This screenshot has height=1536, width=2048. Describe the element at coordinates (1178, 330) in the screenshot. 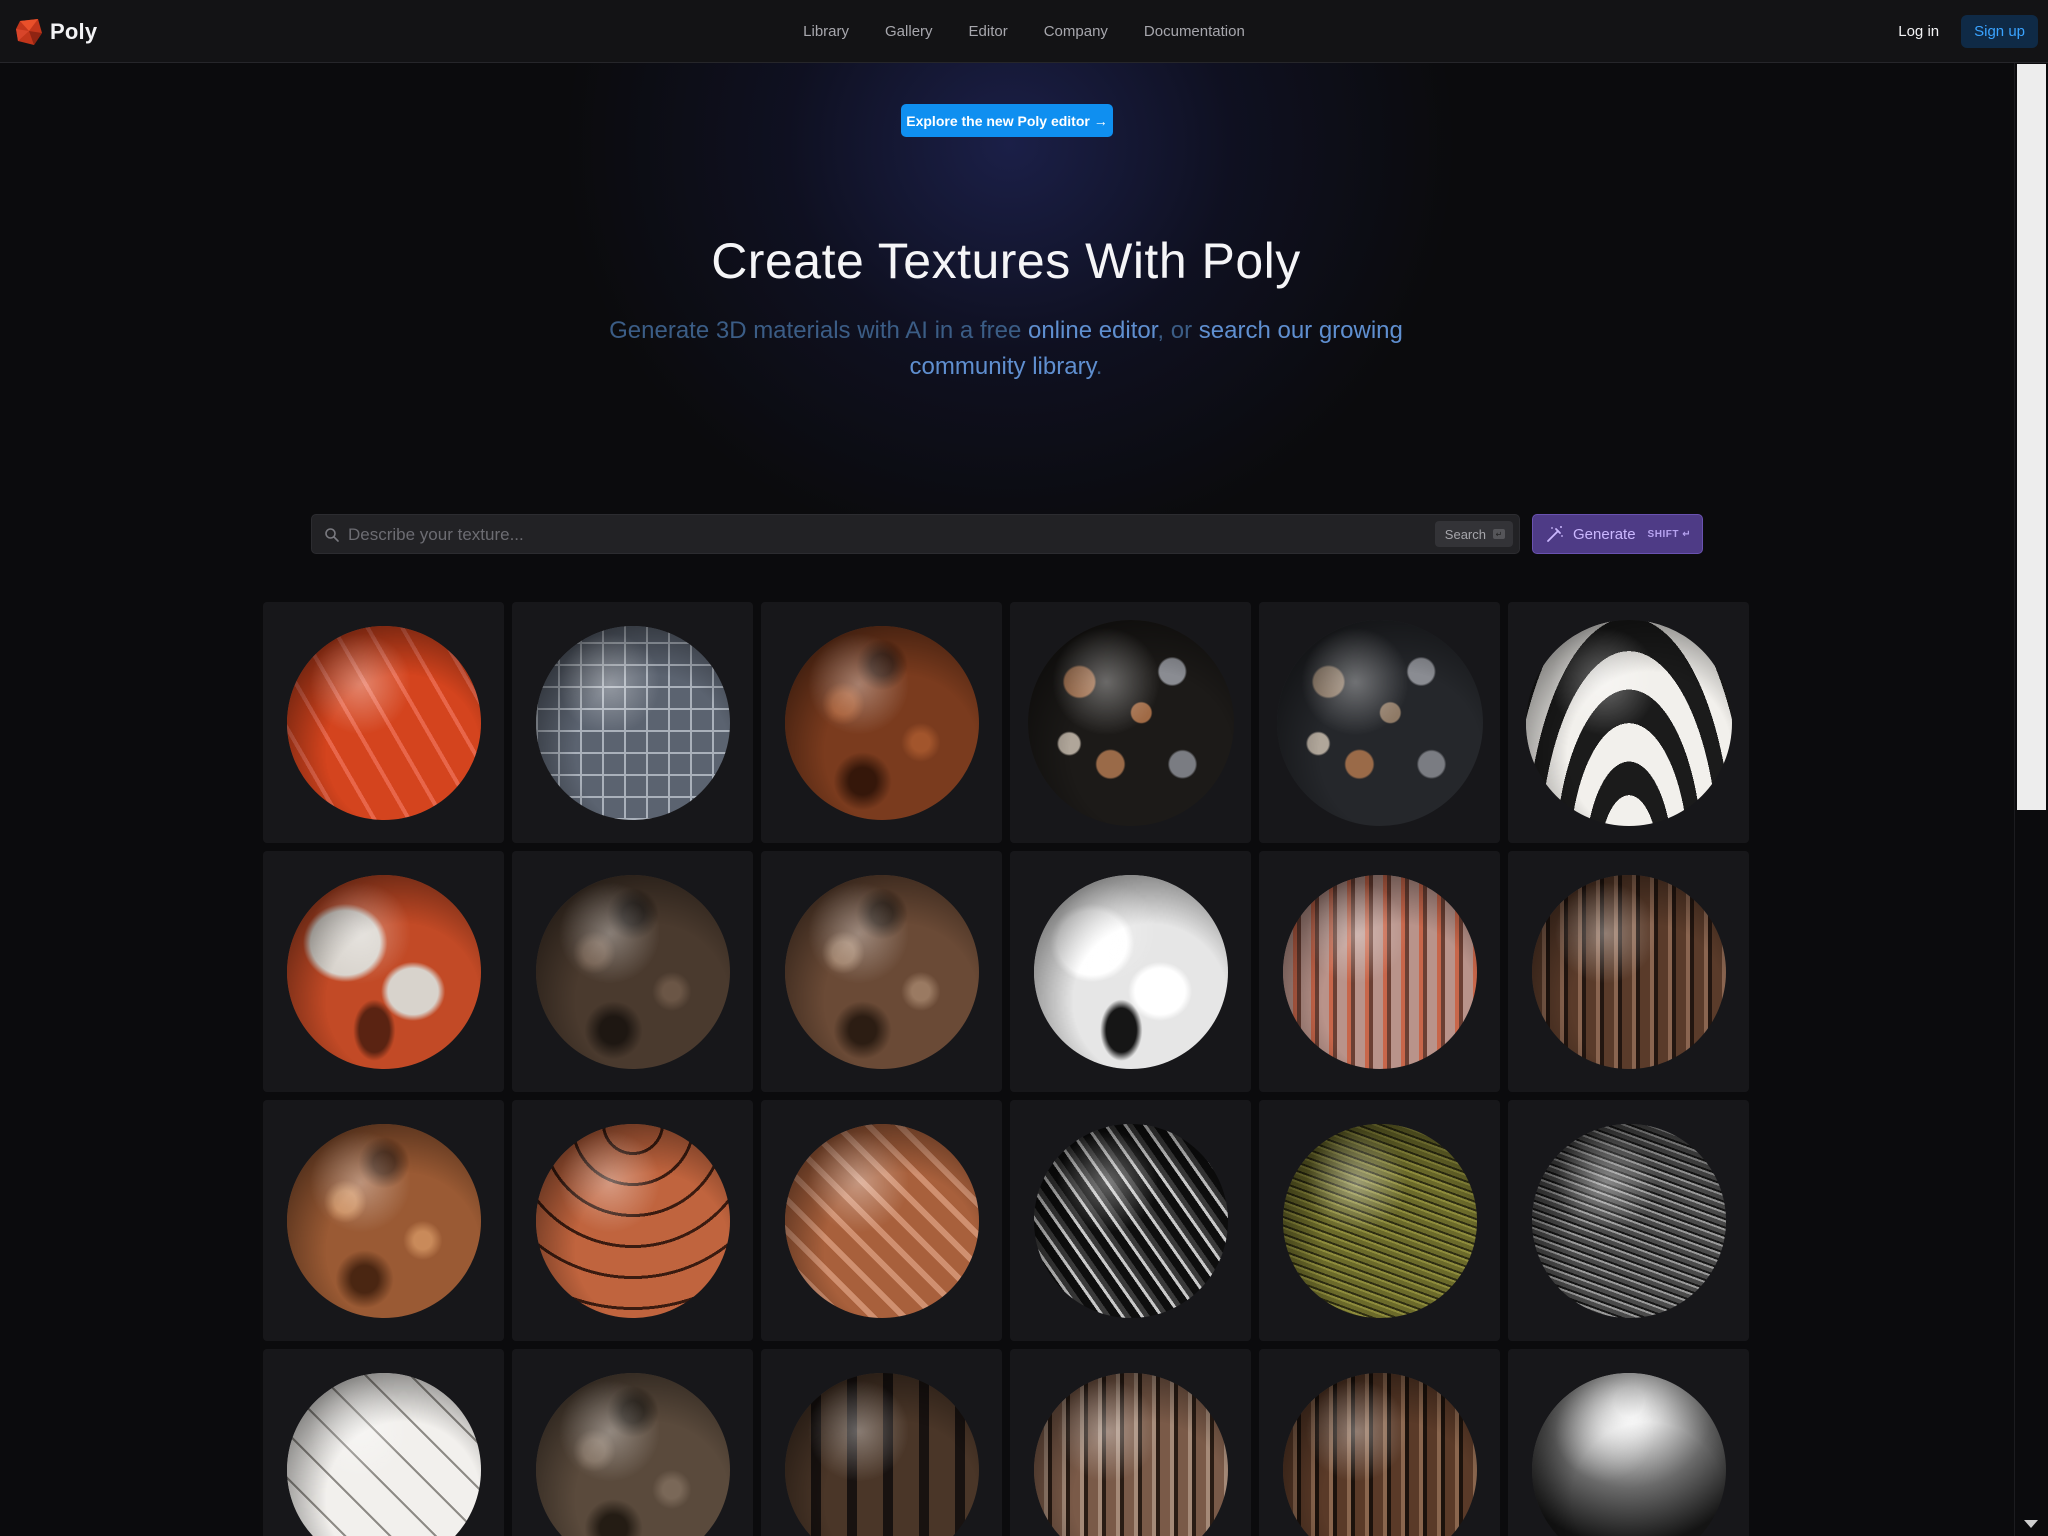

I see `hero-subtitle-text: , or` at that location.